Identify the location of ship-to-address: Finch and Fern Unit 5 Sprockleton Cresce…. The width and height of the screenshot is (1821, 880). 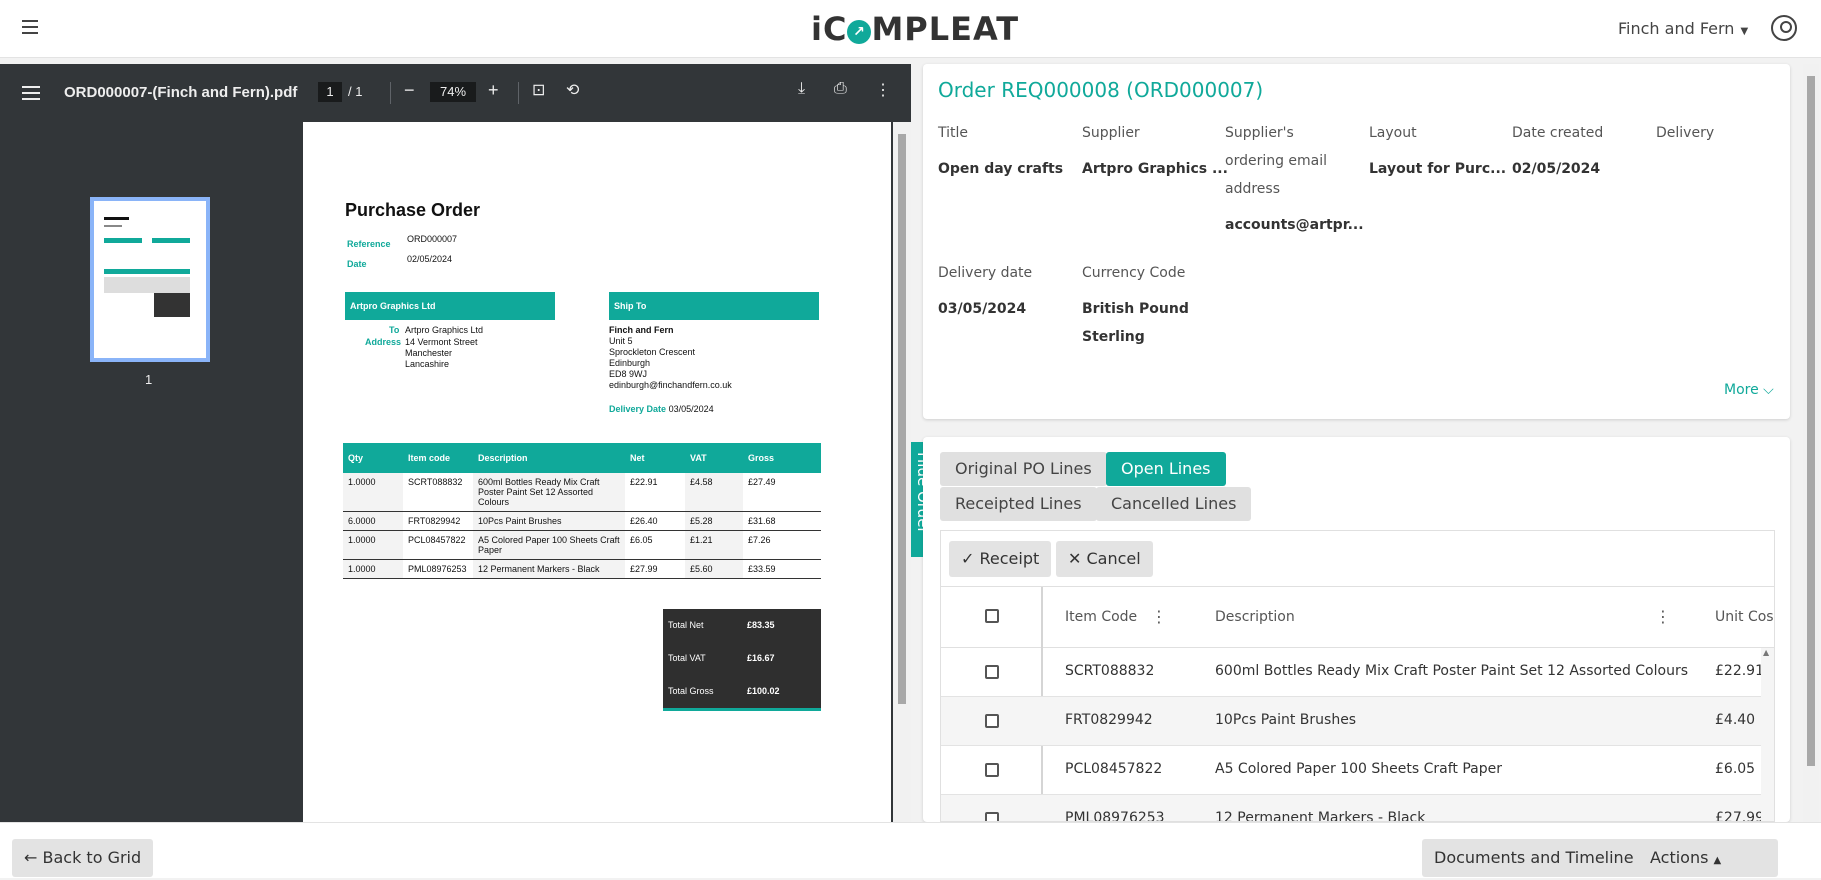
(670, 370).